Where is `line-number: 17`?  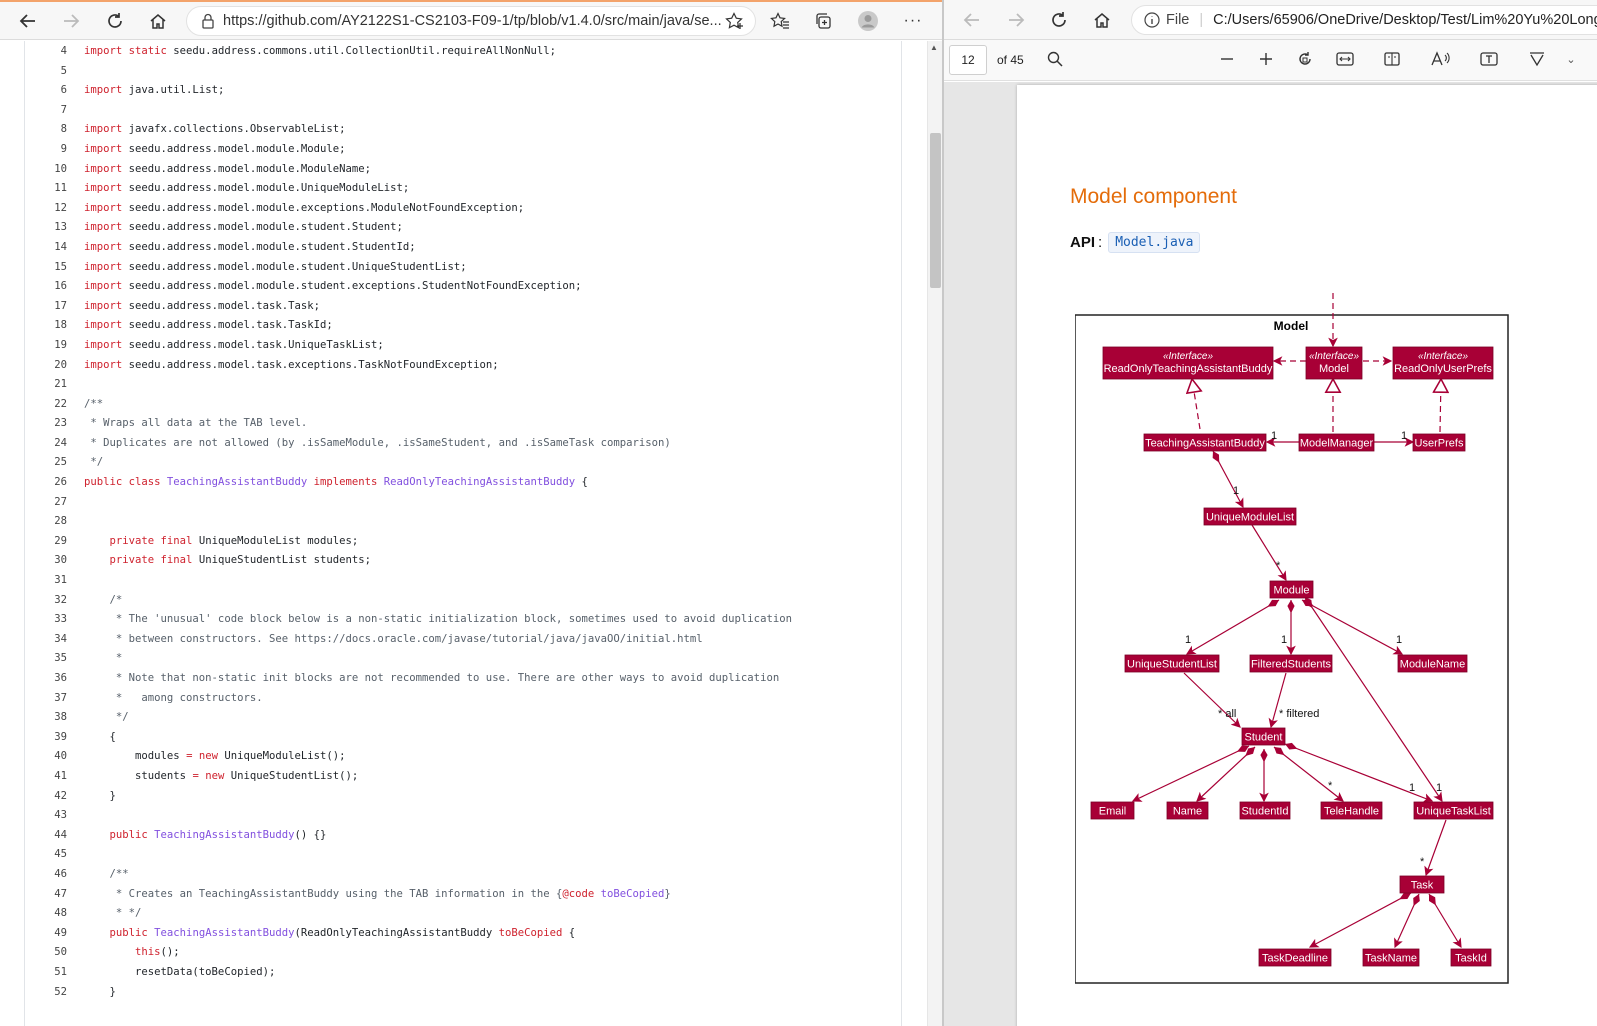
line-number: 17 is located at coordinates (46, 307).